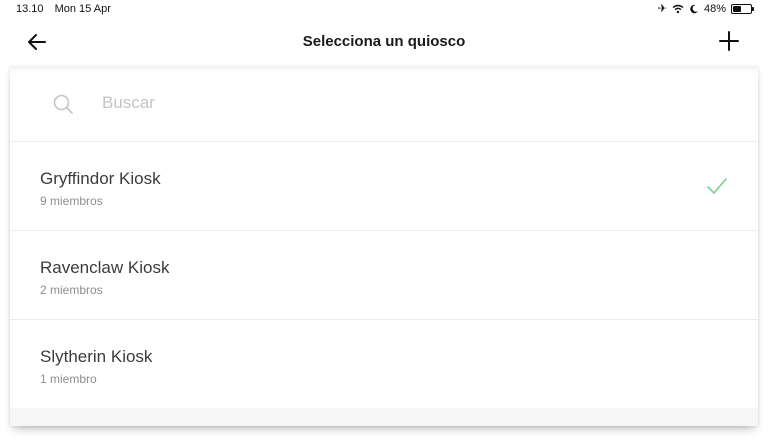 This screenshot has width=768, height=445. Describe the element at coordinates (714, 9) in the screenshot. I see `battery-percent: 48%` at that location.